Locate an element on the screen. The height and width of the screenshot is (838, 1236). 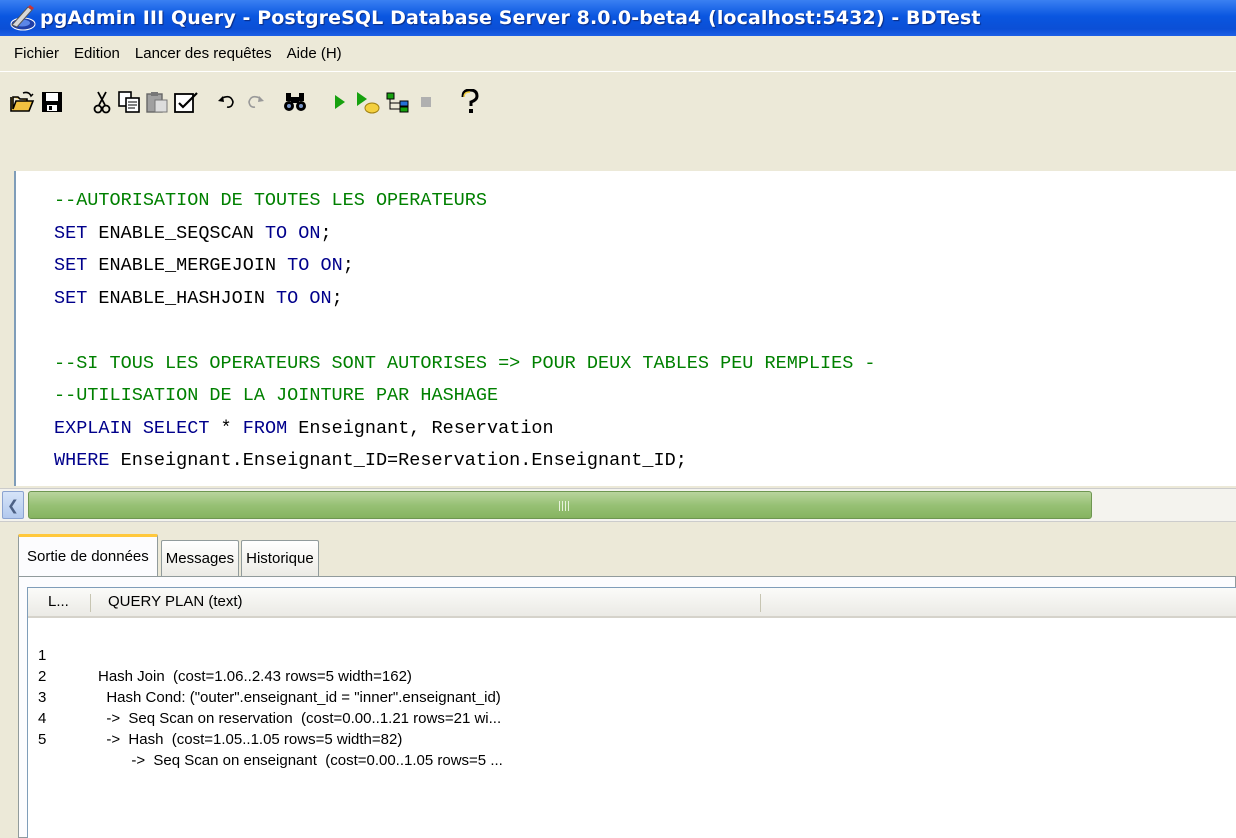
scrollbar-grip is located at coordinates (565, 506).